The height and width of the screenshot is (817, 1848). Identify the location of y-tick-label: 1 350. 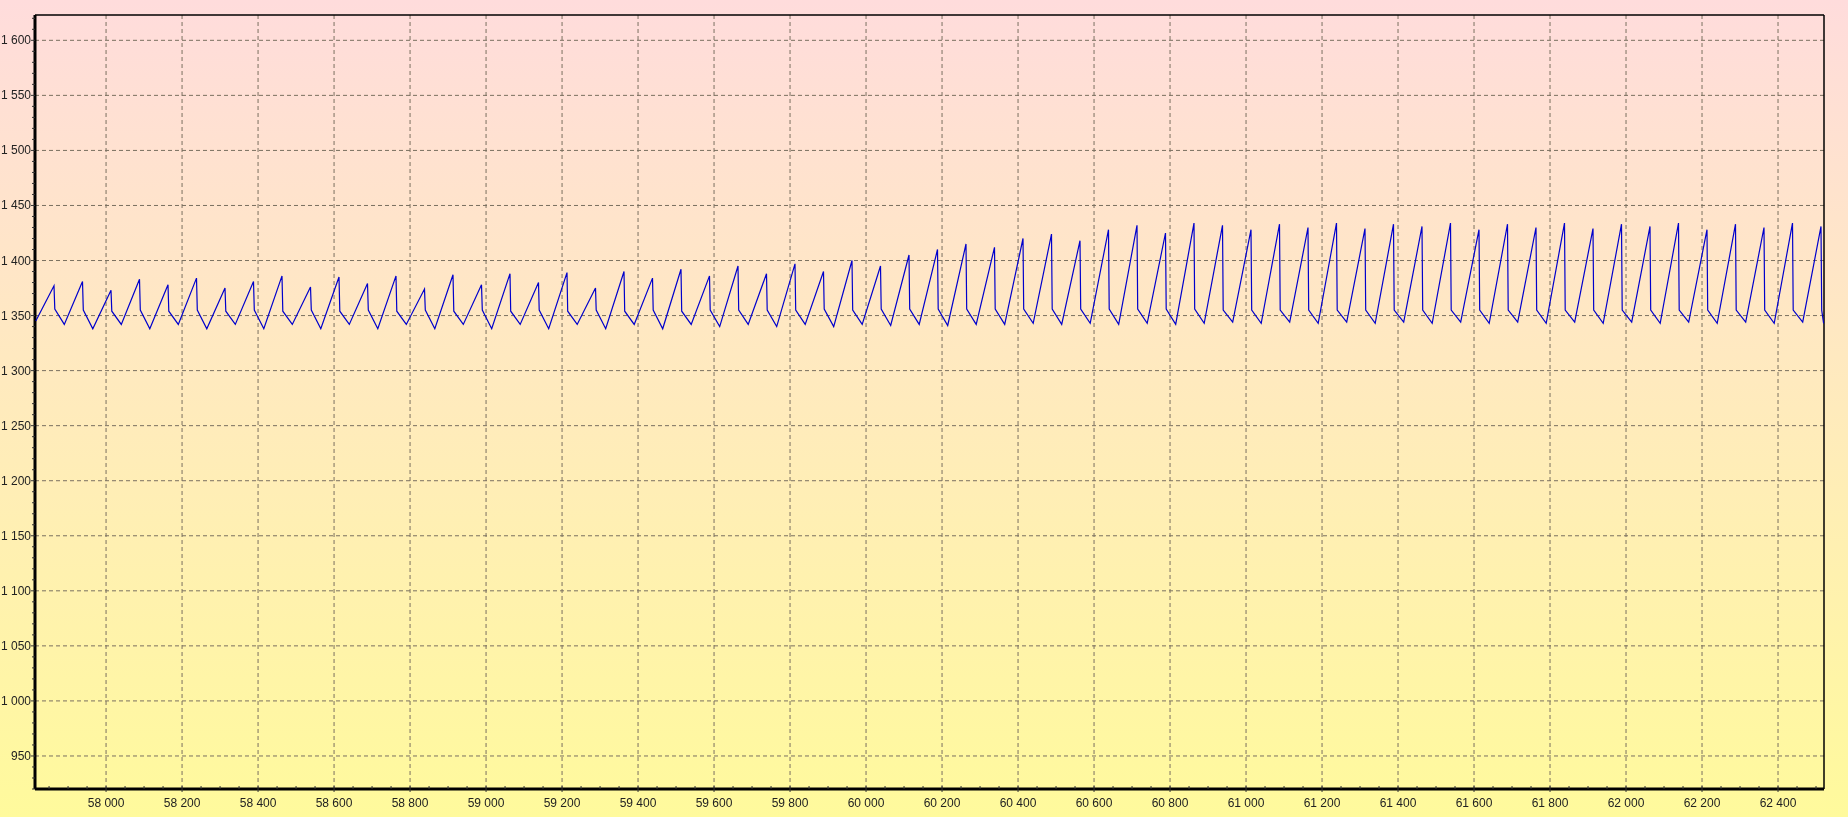
(15, 315).